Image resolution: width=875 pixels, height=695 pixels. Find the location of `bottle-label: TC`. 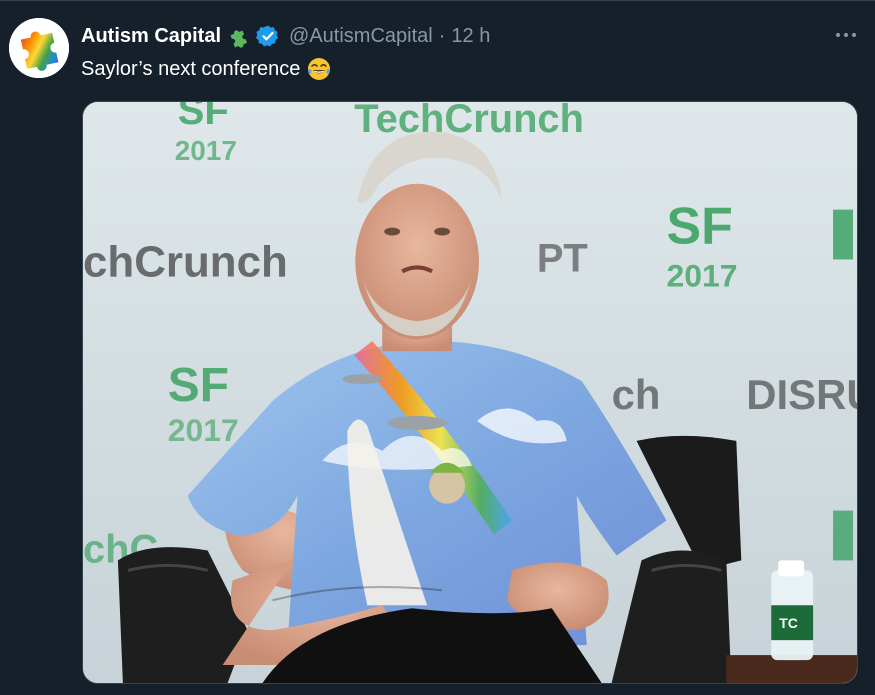

bottle-label: TC is located at coordinates (788, 623).